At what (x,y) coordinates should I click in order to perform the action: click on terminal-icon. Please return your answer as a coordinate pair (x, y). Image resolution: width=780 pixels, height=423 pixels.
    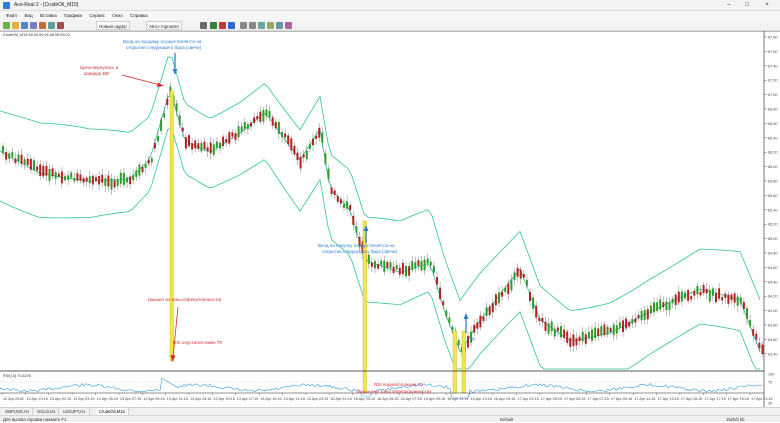
    Looking at the image, I should click on (51, 25).